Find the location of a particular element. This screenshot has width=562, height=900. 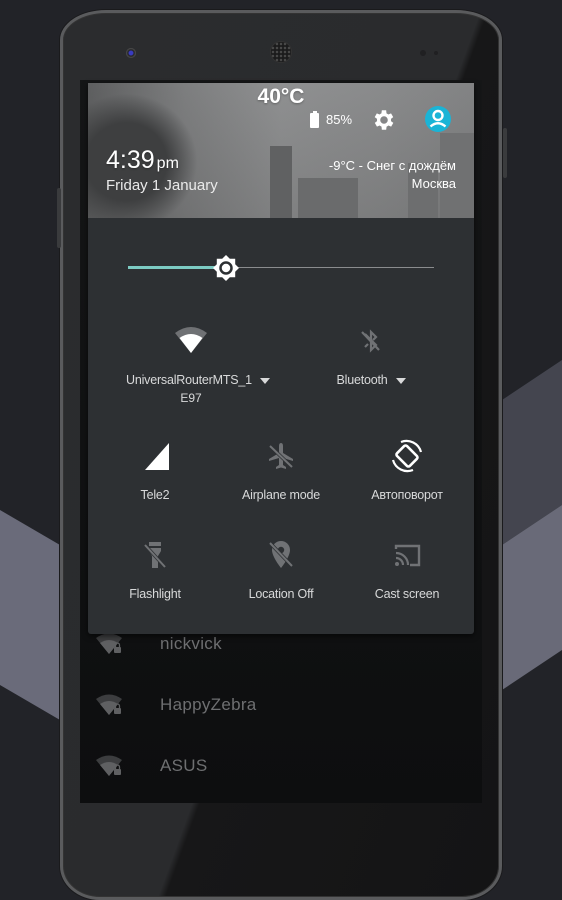

clock-time: 4:39 is located at coordinates (130, 160).